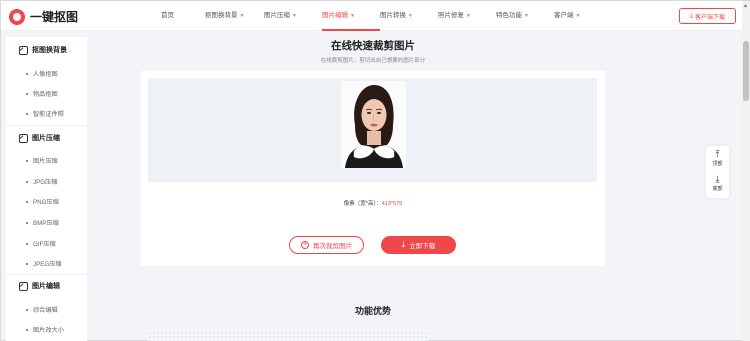 The height and width of the screenshot is (341, 750). I want to click on nav-image-edit: 图片编辑 ▼, so click(351, 16).